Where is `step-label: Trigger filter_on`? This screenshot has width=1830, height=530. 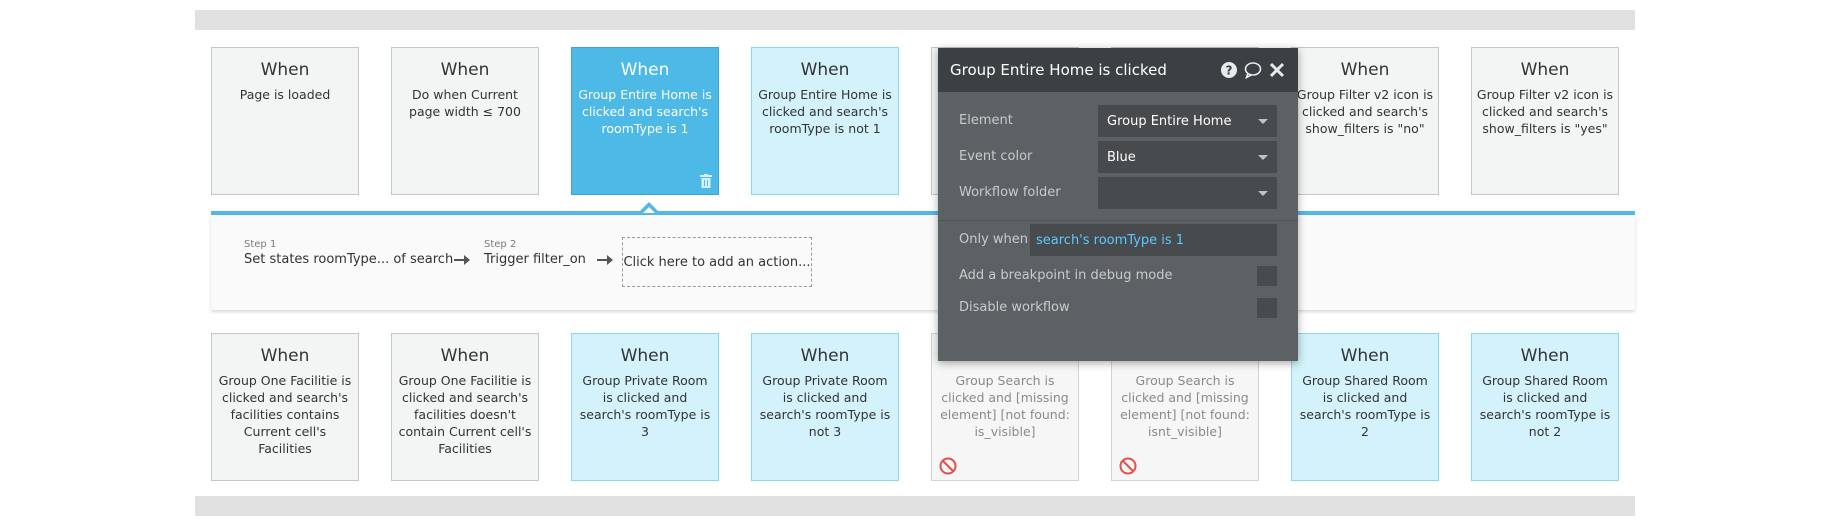
step-label: Trigger filter_on is located at coordinates (535, 259).